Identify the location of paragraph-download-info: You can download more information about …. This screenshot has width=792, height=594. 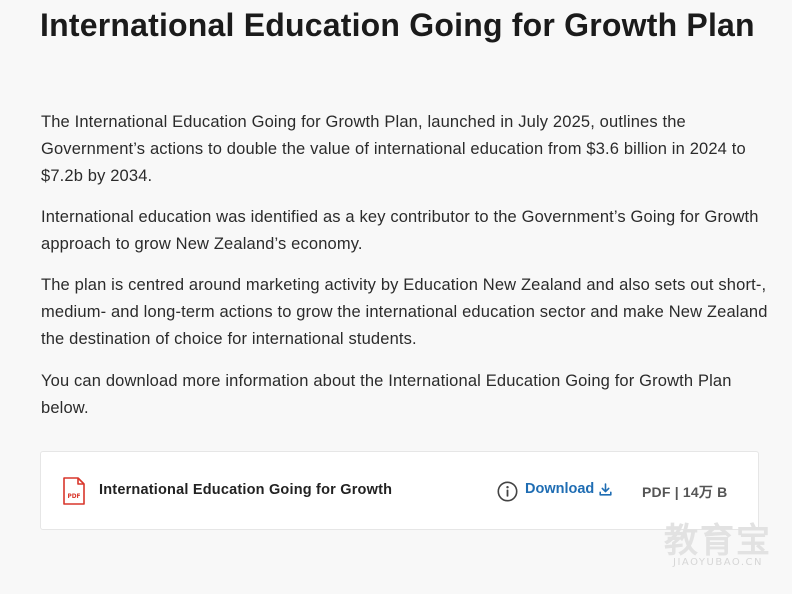
(386, 394).